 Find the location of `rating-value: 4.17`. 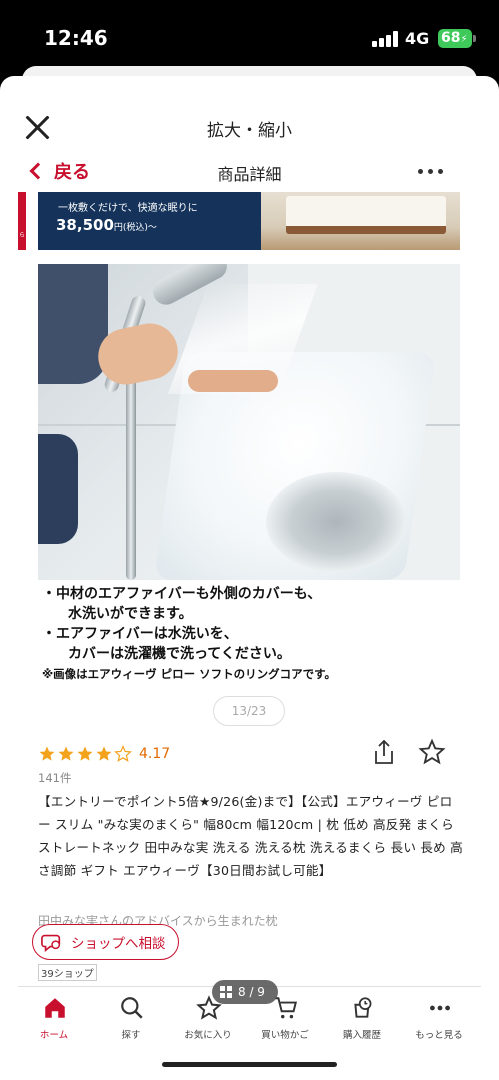

rating-value: 4.17 is located at coordinates (155, 754).